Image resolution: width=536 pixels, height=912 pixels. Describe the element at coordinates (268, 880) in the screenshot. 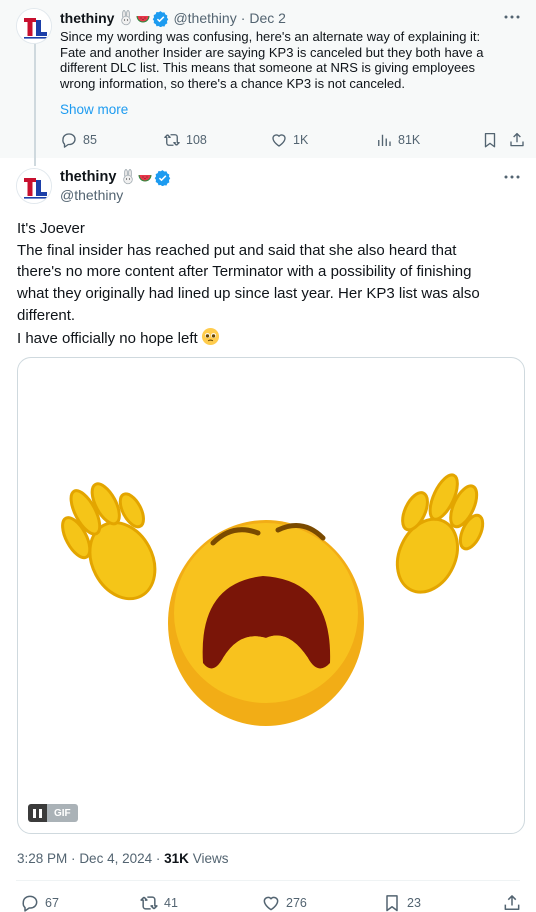

I see `divider` at that location.